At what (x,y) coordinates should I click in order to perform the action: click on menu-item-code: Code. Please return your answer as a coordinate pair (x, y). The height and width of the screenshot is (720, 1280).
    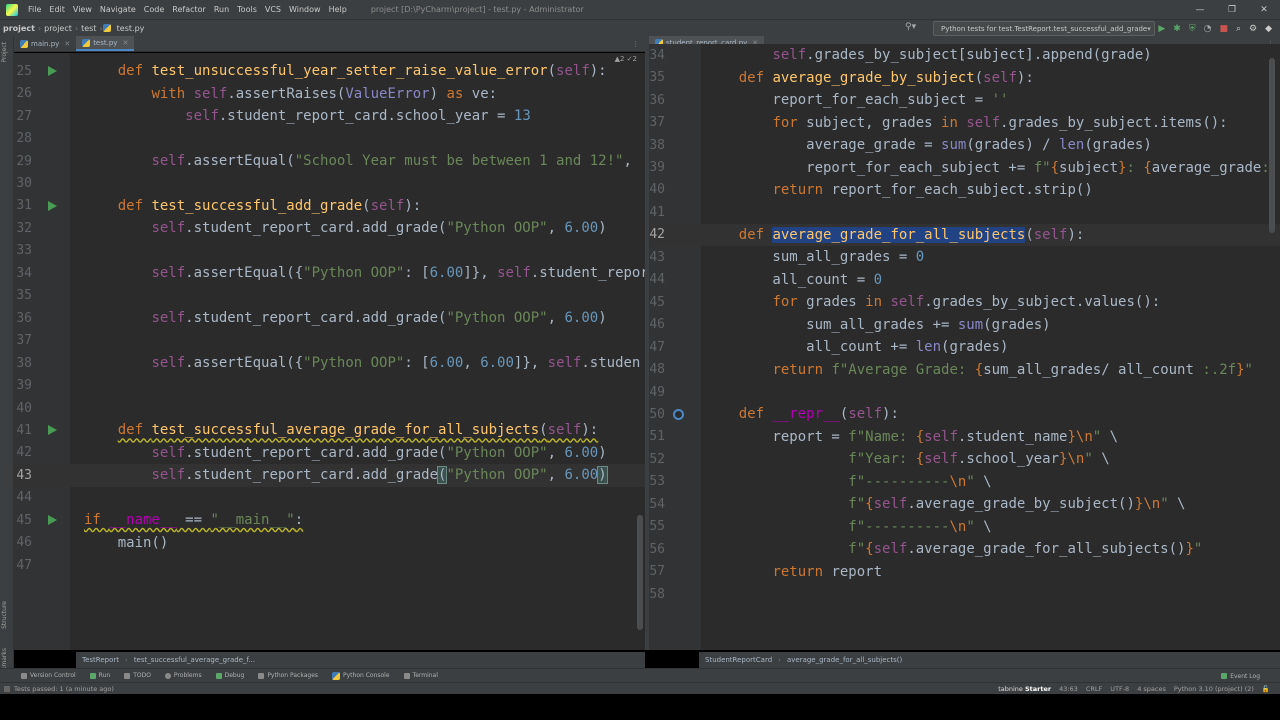
    Looking at the image, I should click on (154, 9).